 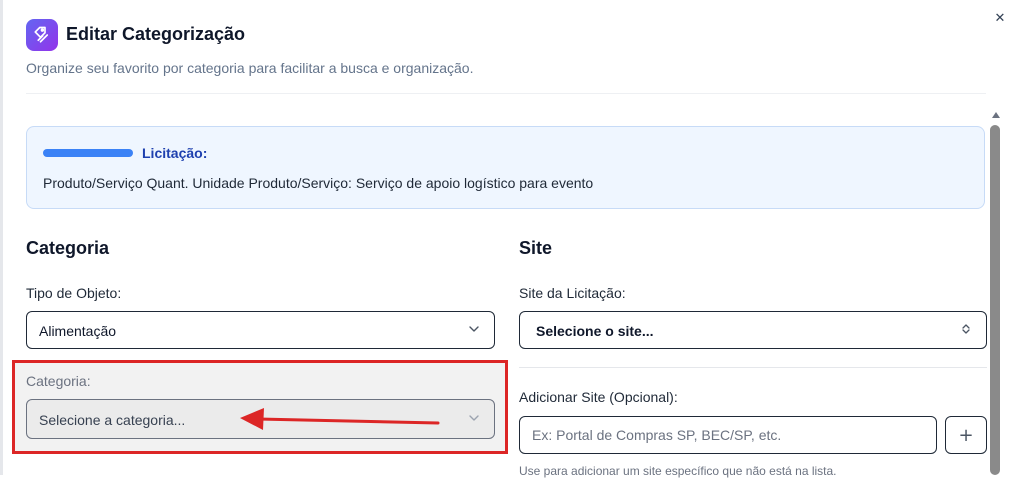 What do you see at coordinates (156, 34) in the screenshot?
I see `dialog-title: Editar Categorização` at bounding box center [156, 34].